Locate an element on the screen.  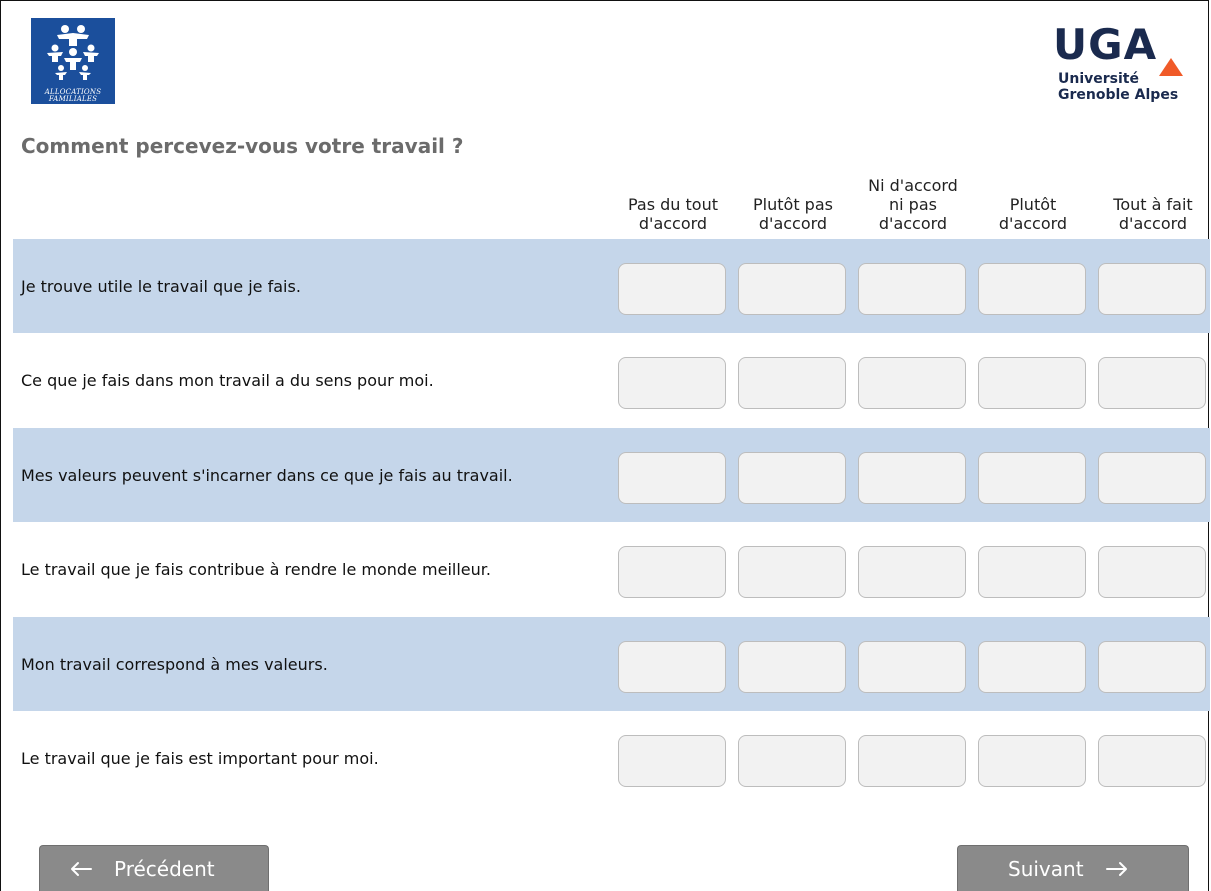
matrix-row: Mon travail correspond à mes valeurs. is located at coordinates (611, 664).